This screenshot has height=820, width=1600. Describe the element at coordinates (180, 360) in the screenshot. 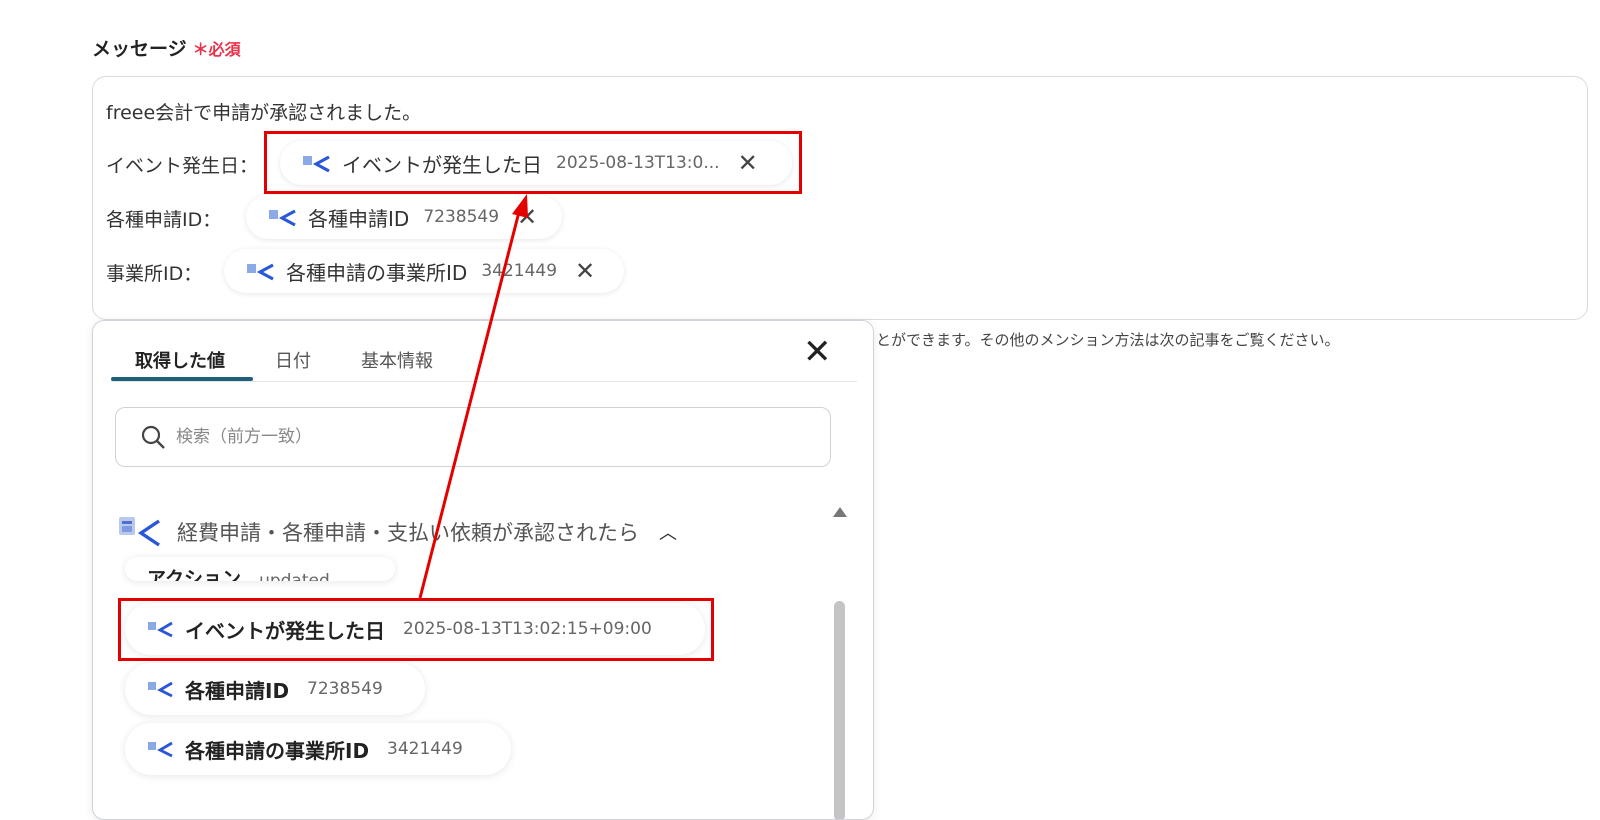

I see `tab-acquired-values: 取得した値` at that location.